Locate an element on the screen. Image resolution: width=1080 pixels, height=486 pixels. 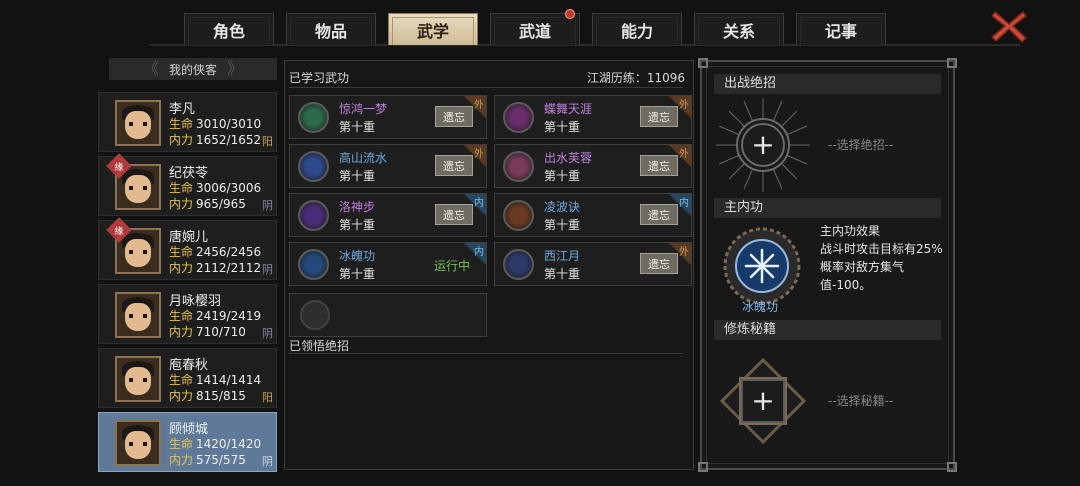
main-internal-header: 主内功 is located at coordinates (827, 208).